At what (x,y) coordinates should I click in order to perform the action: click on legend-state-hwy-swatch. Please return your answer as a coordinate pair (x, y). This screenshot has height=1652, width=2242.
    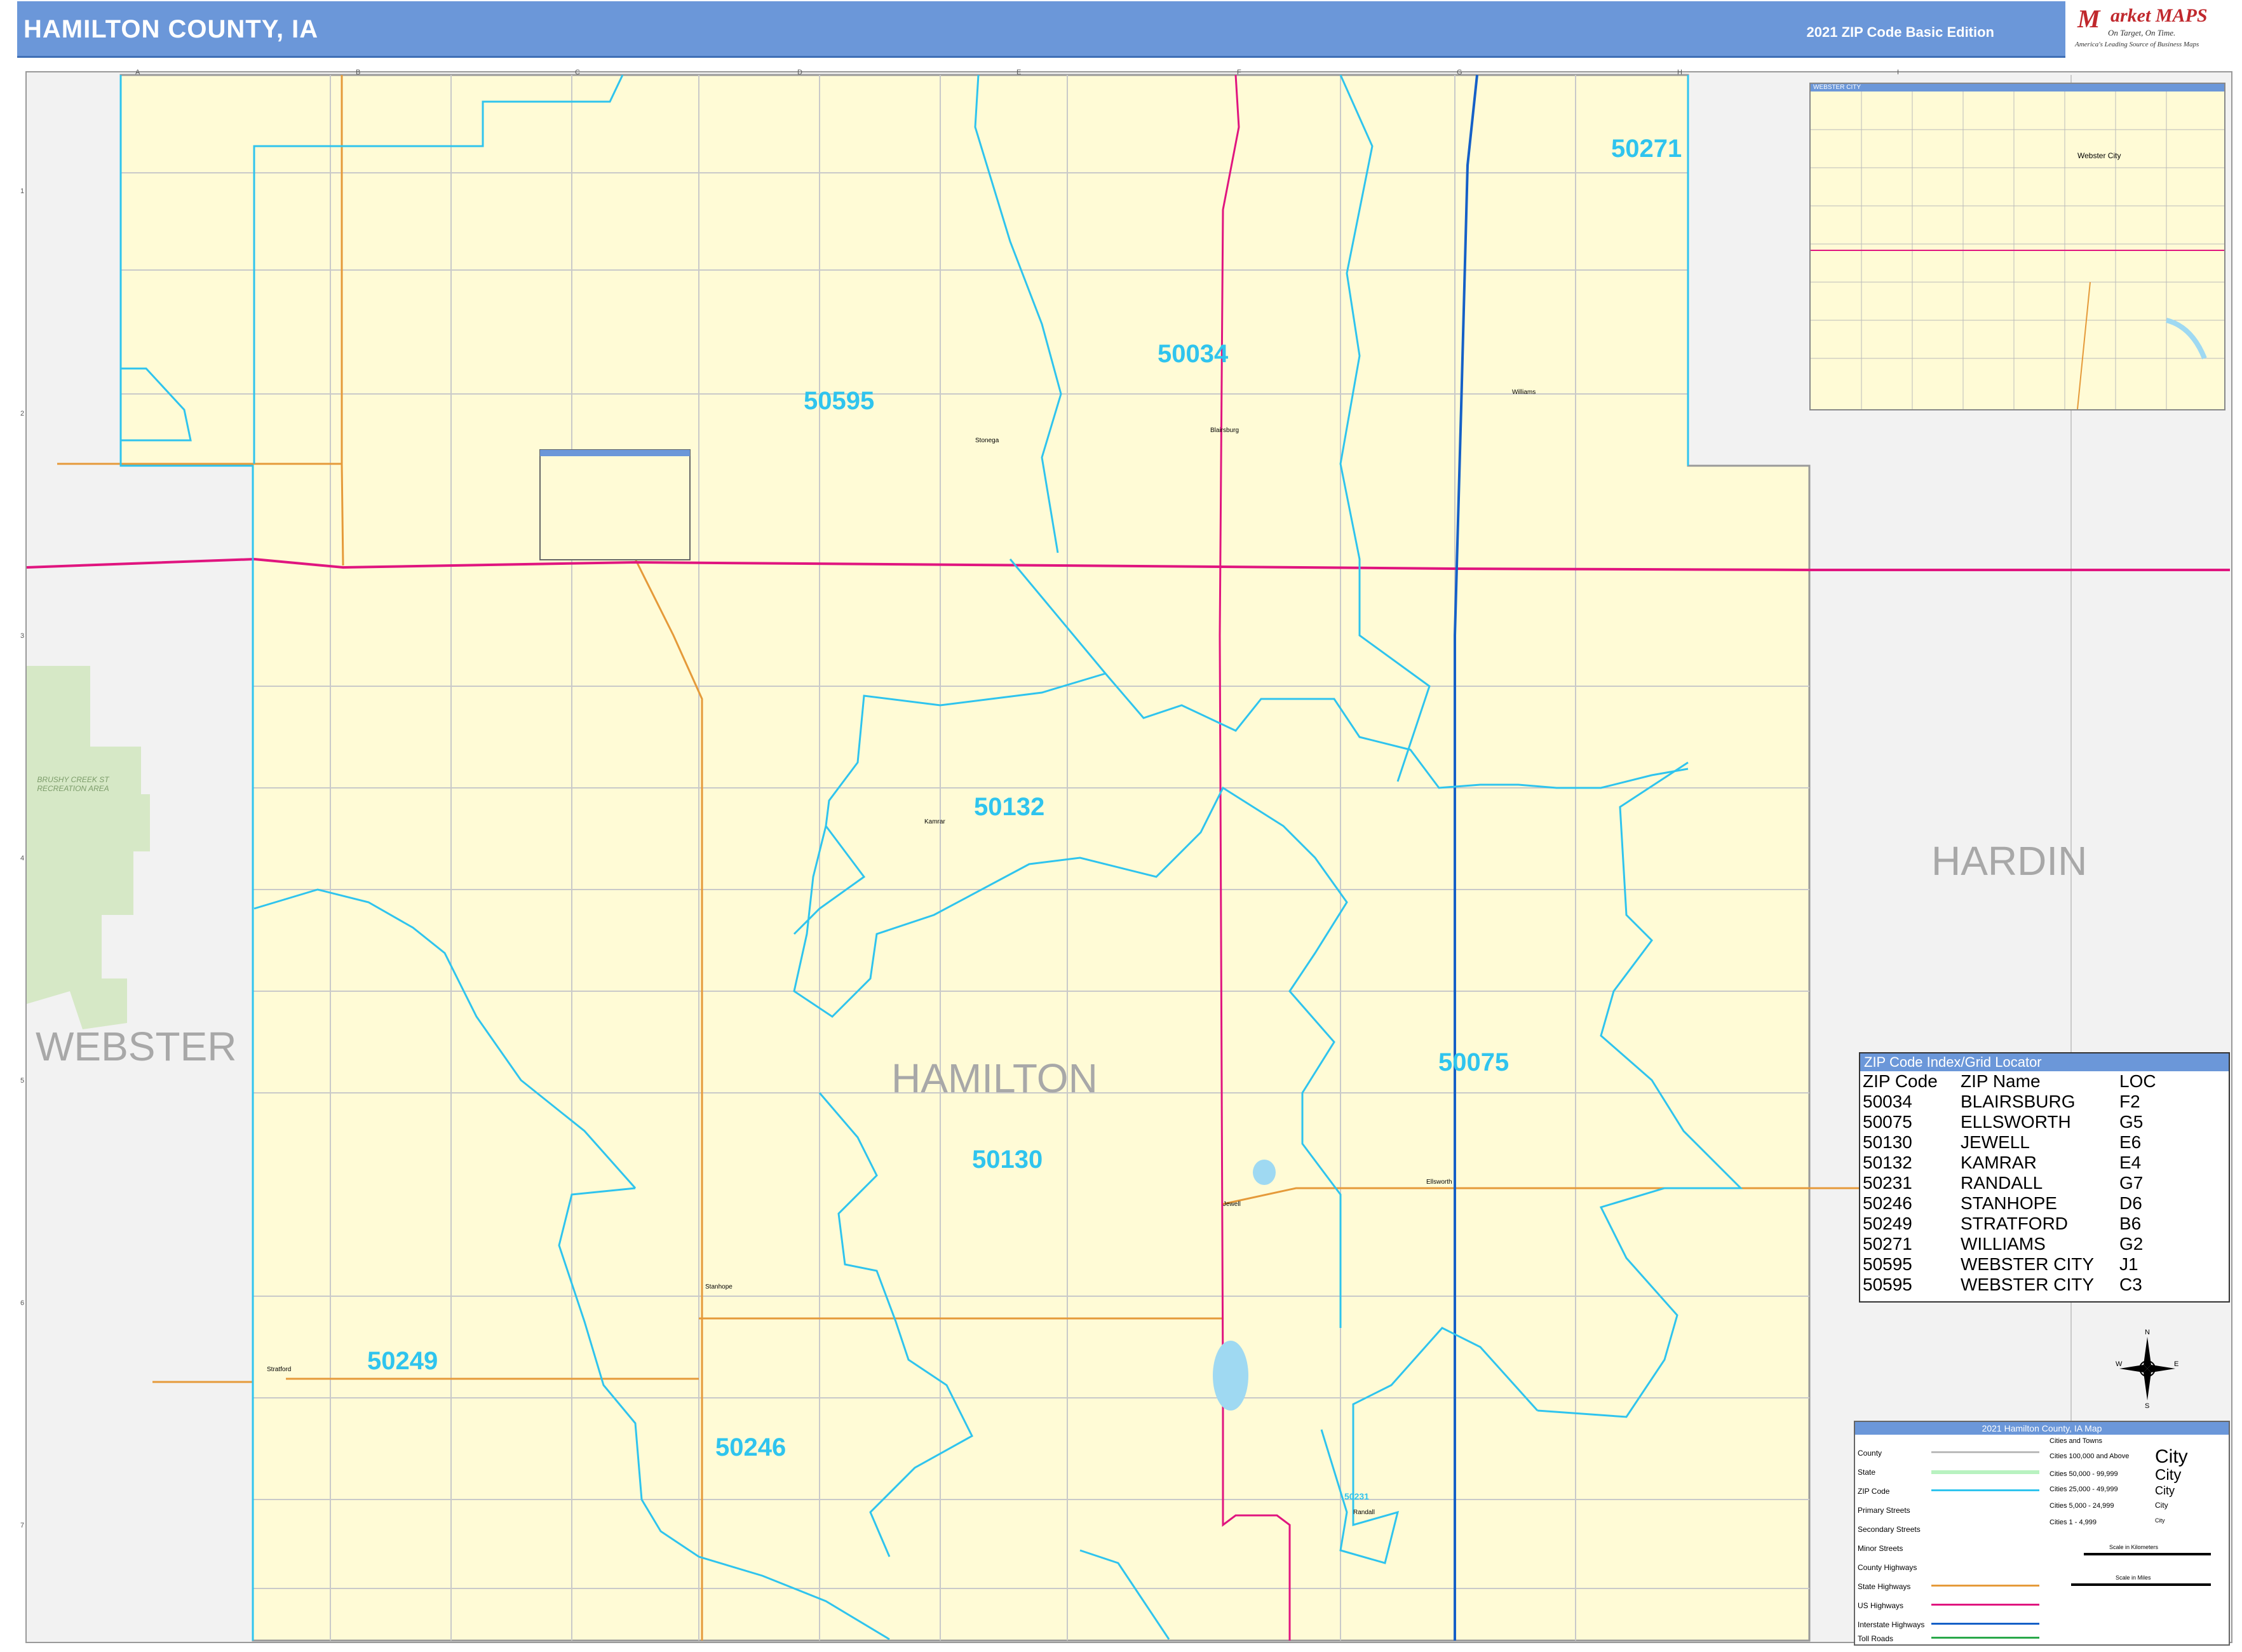
    Looking at the image, I should click on (1985, 1586).